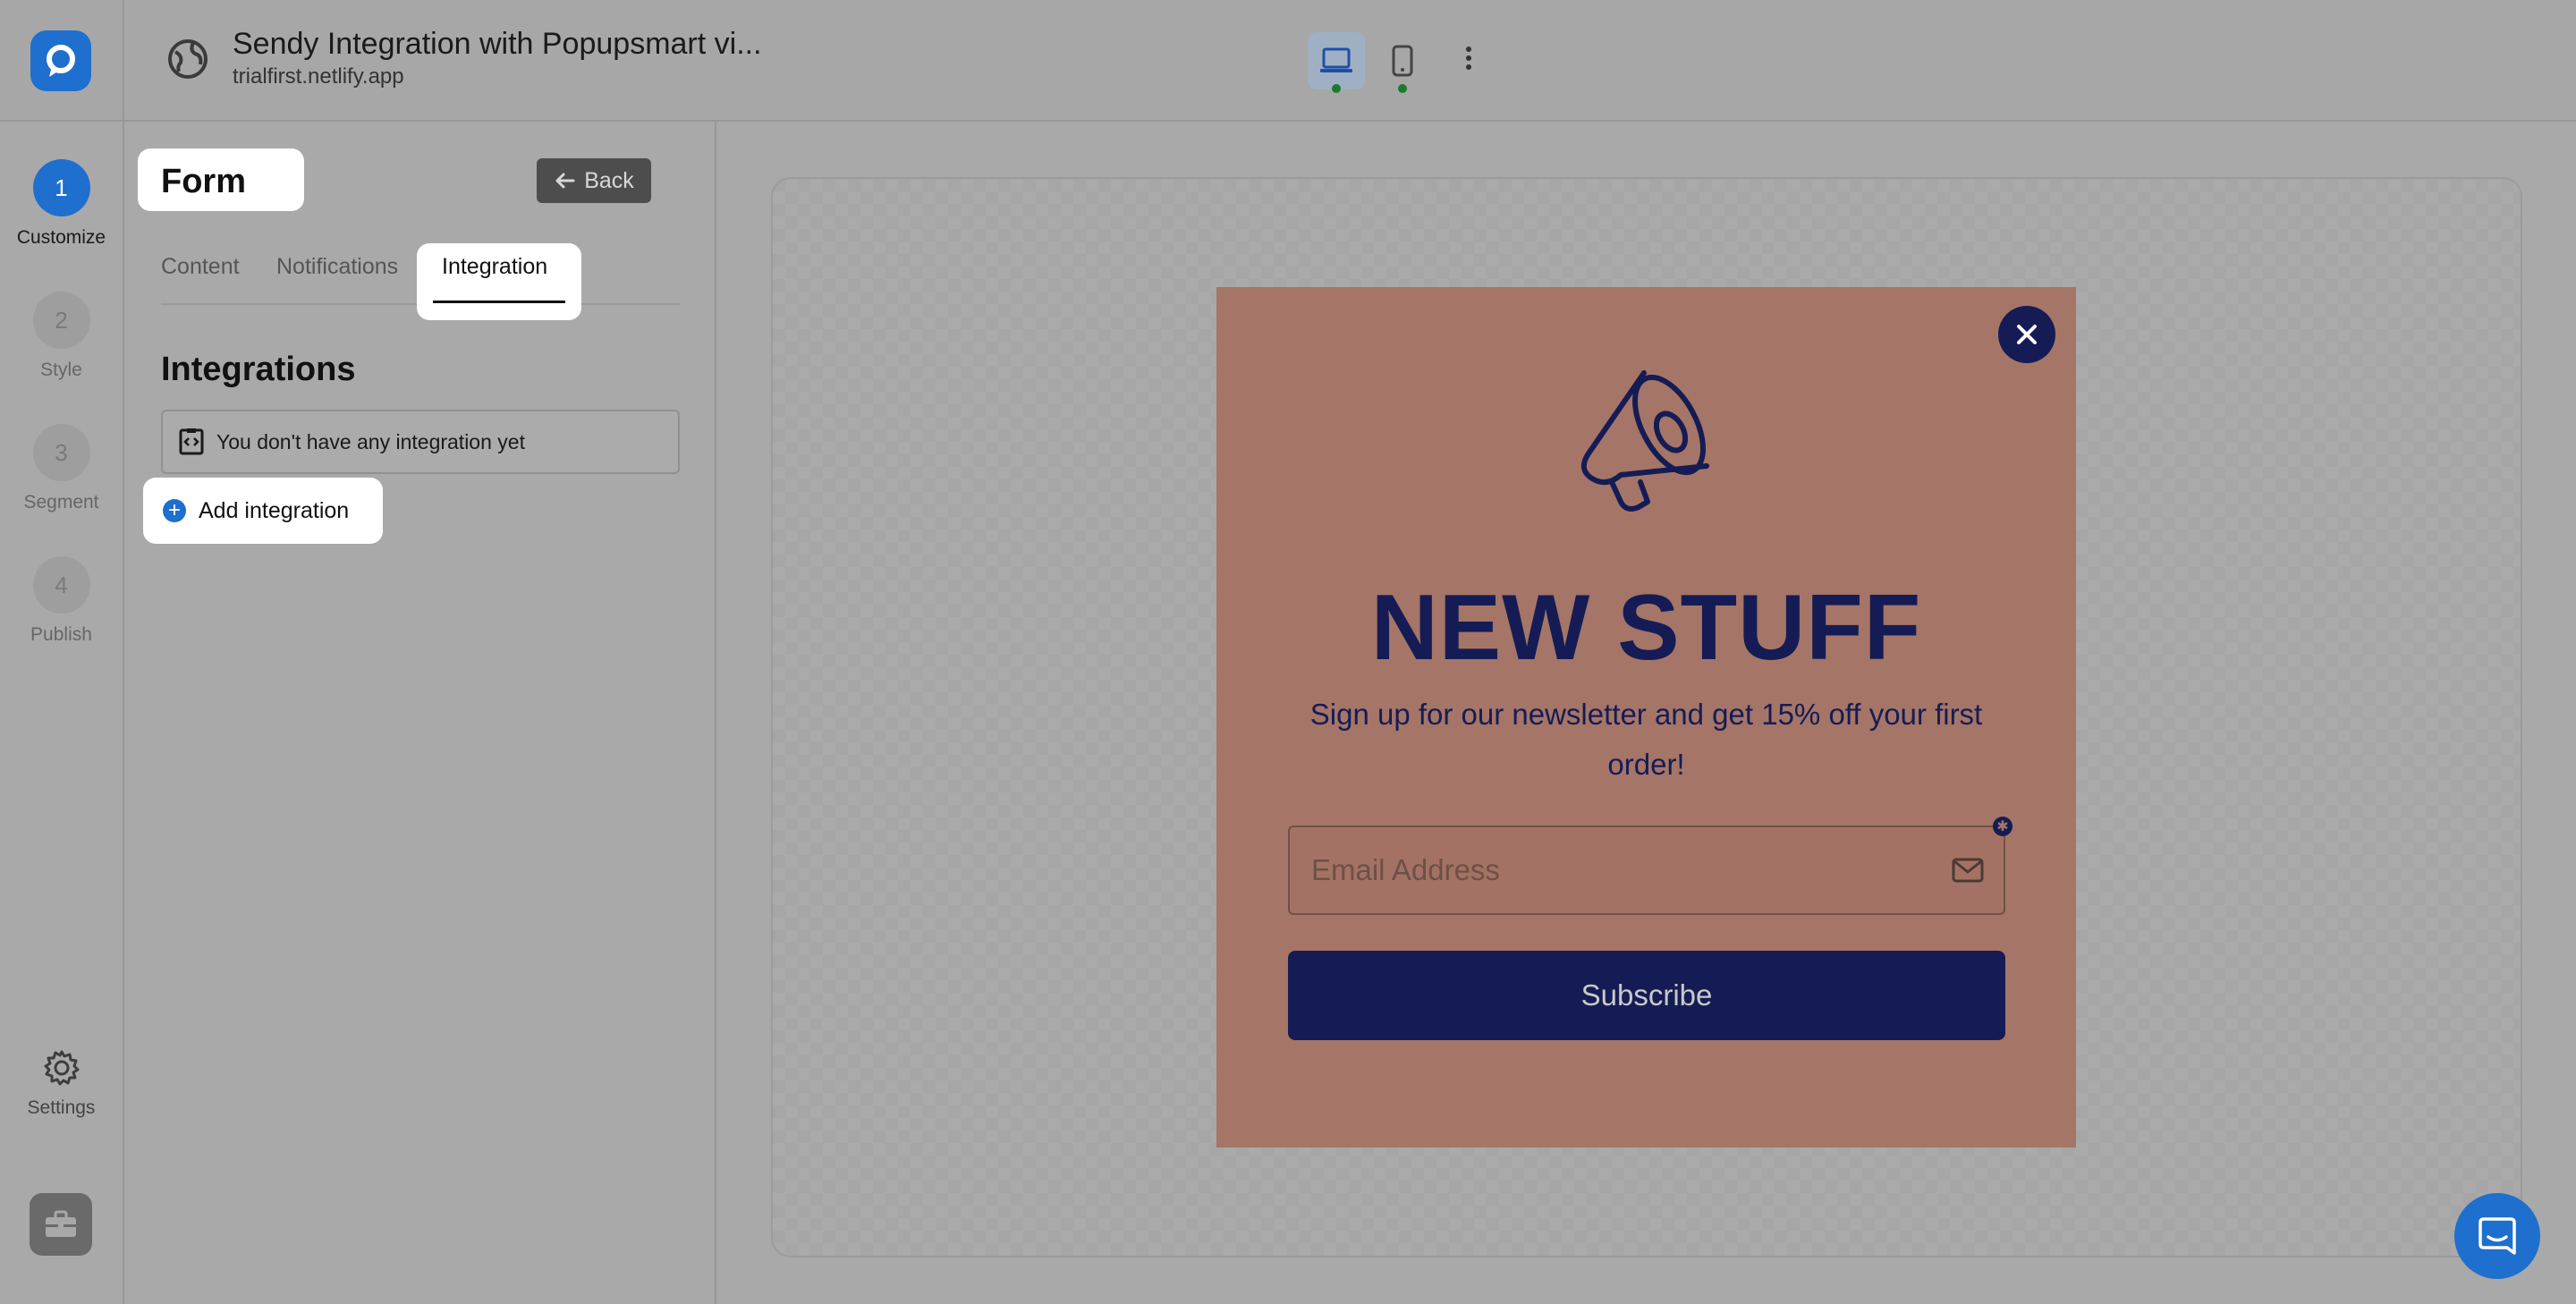 The width and height of the screenshot is (2576, 1304). I want to click on globe-icon, so click(187, 59).